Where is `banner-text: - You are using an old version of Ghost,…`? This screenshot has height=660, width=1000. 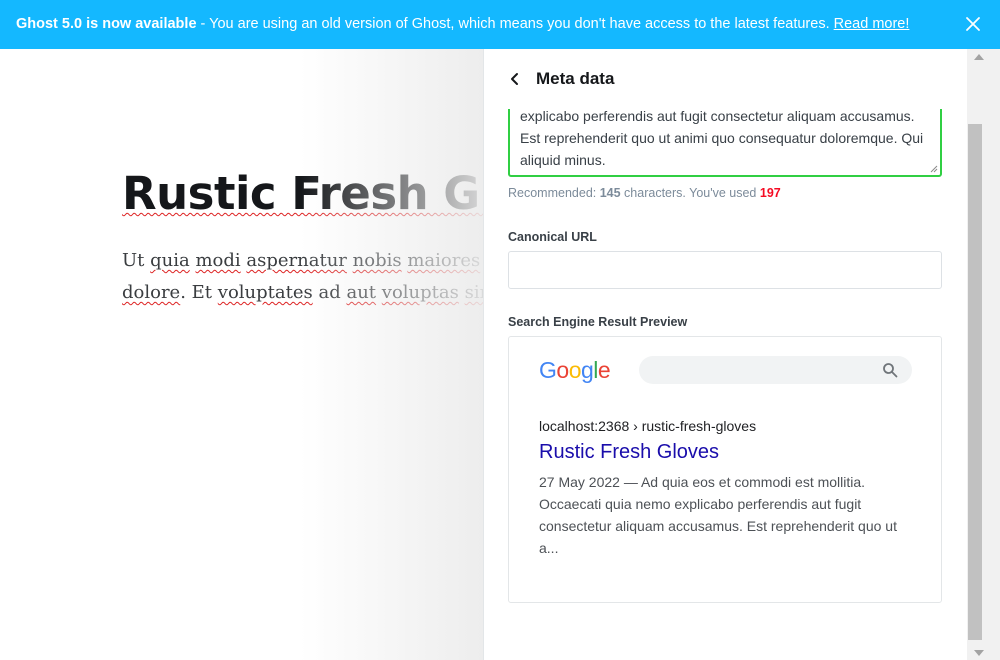 banner-text: - You are using an old version of Ghost,… is located at coordinates (515, 24).